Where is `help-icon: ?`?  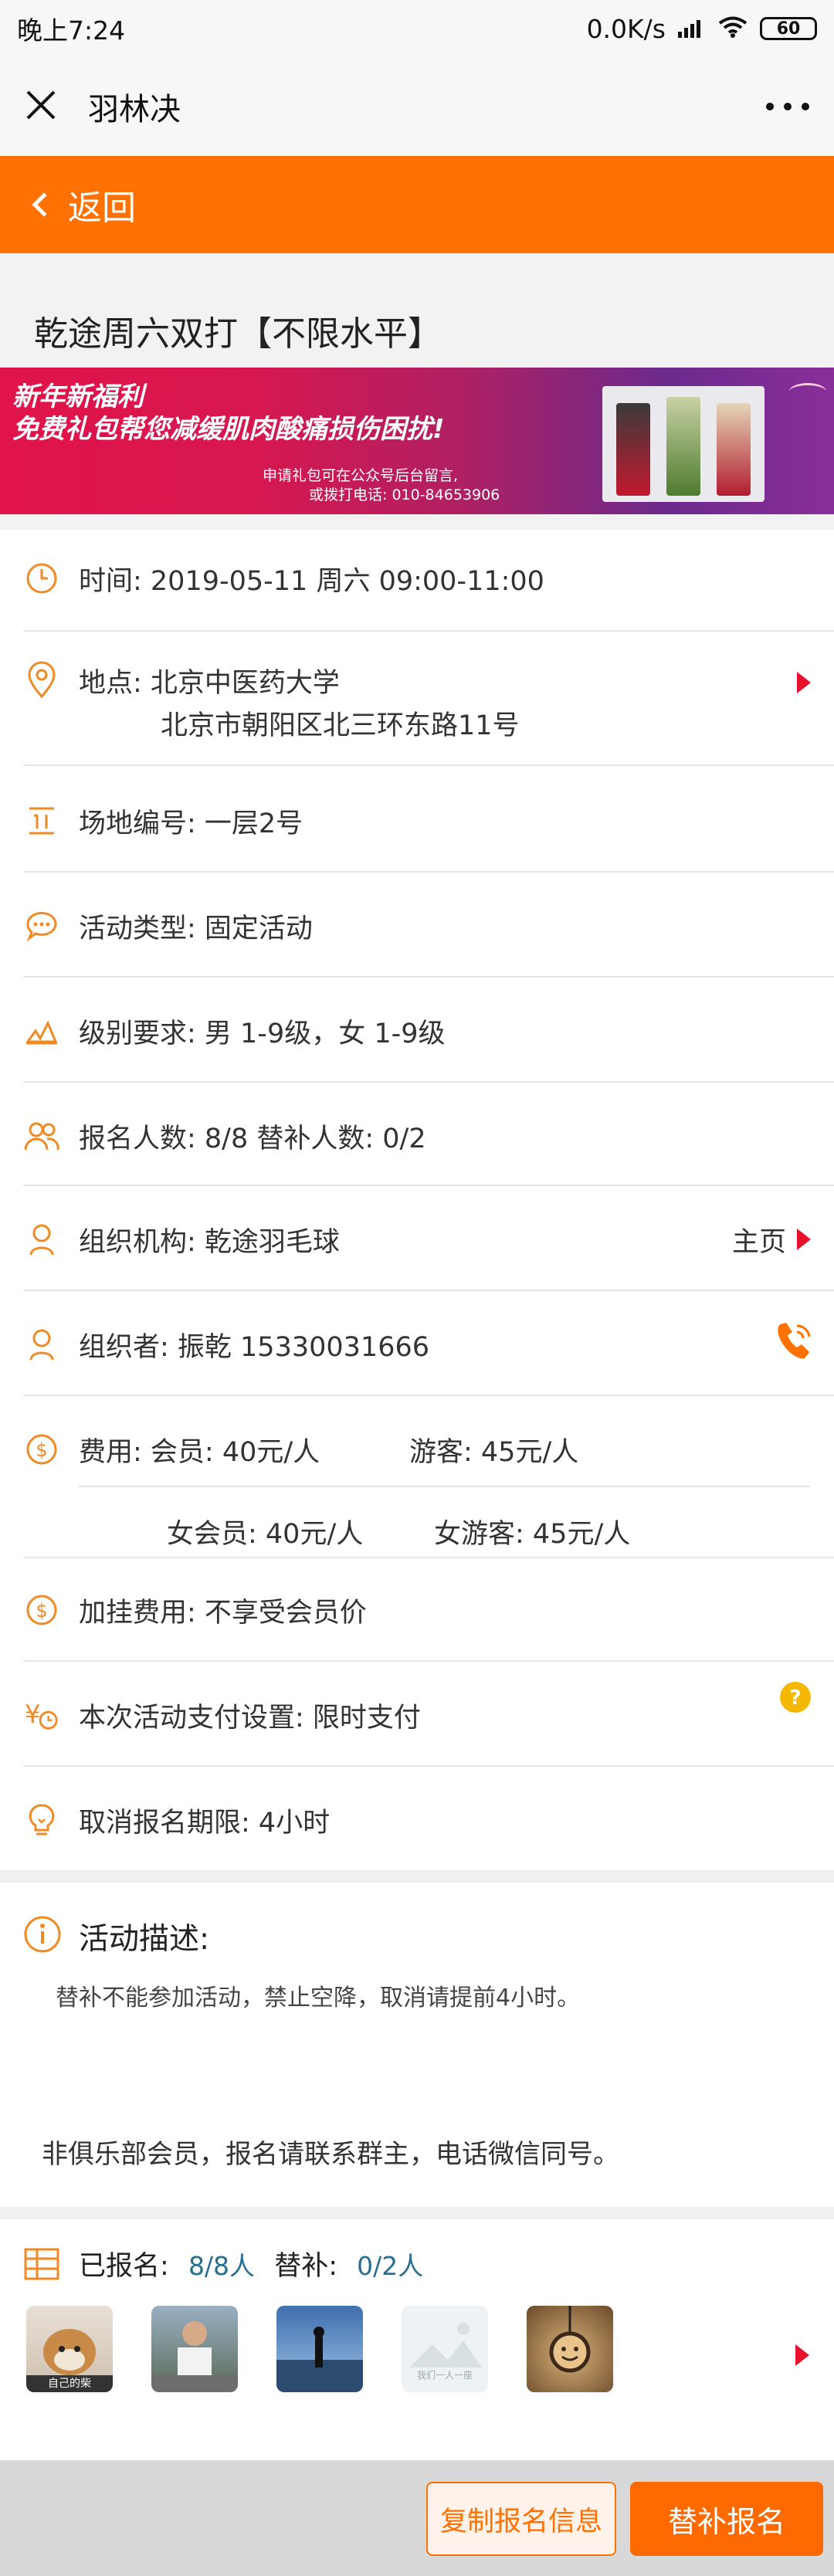 help-icon: ? is located at coordinates (795, 1700).